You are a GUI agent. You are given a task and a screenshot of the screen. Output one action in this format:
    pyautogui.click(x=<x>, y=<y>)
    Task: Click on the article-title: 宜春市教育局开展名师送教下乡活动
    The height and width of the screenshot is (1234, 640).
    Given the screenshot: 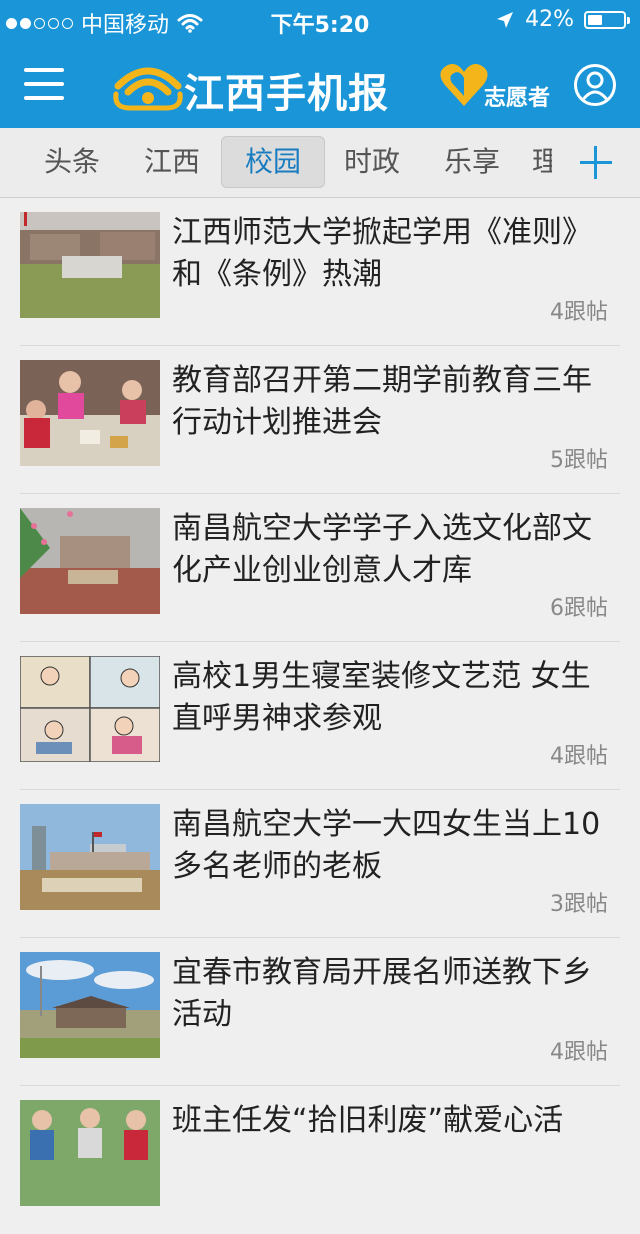 What is the action you would take?
    pyautogui.click(x=382, y=993)
    